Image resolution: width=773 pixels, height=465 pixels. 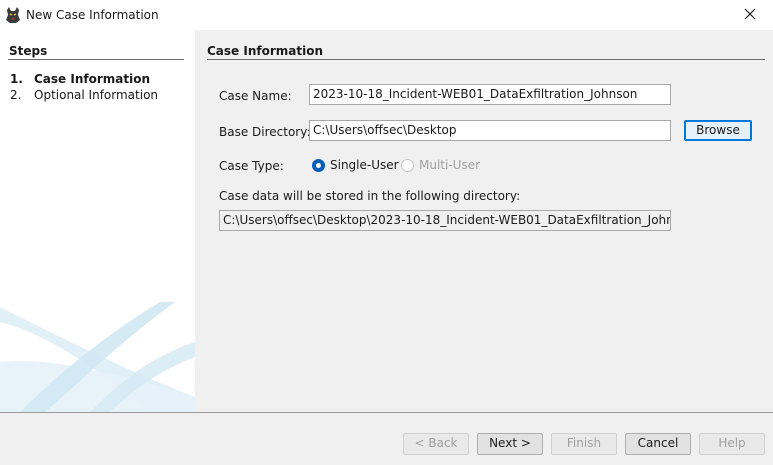 What do you see at coordinates (265, 51) in the screenshot?
I see `section-title: Case Information` at bounding box center [265, 51].